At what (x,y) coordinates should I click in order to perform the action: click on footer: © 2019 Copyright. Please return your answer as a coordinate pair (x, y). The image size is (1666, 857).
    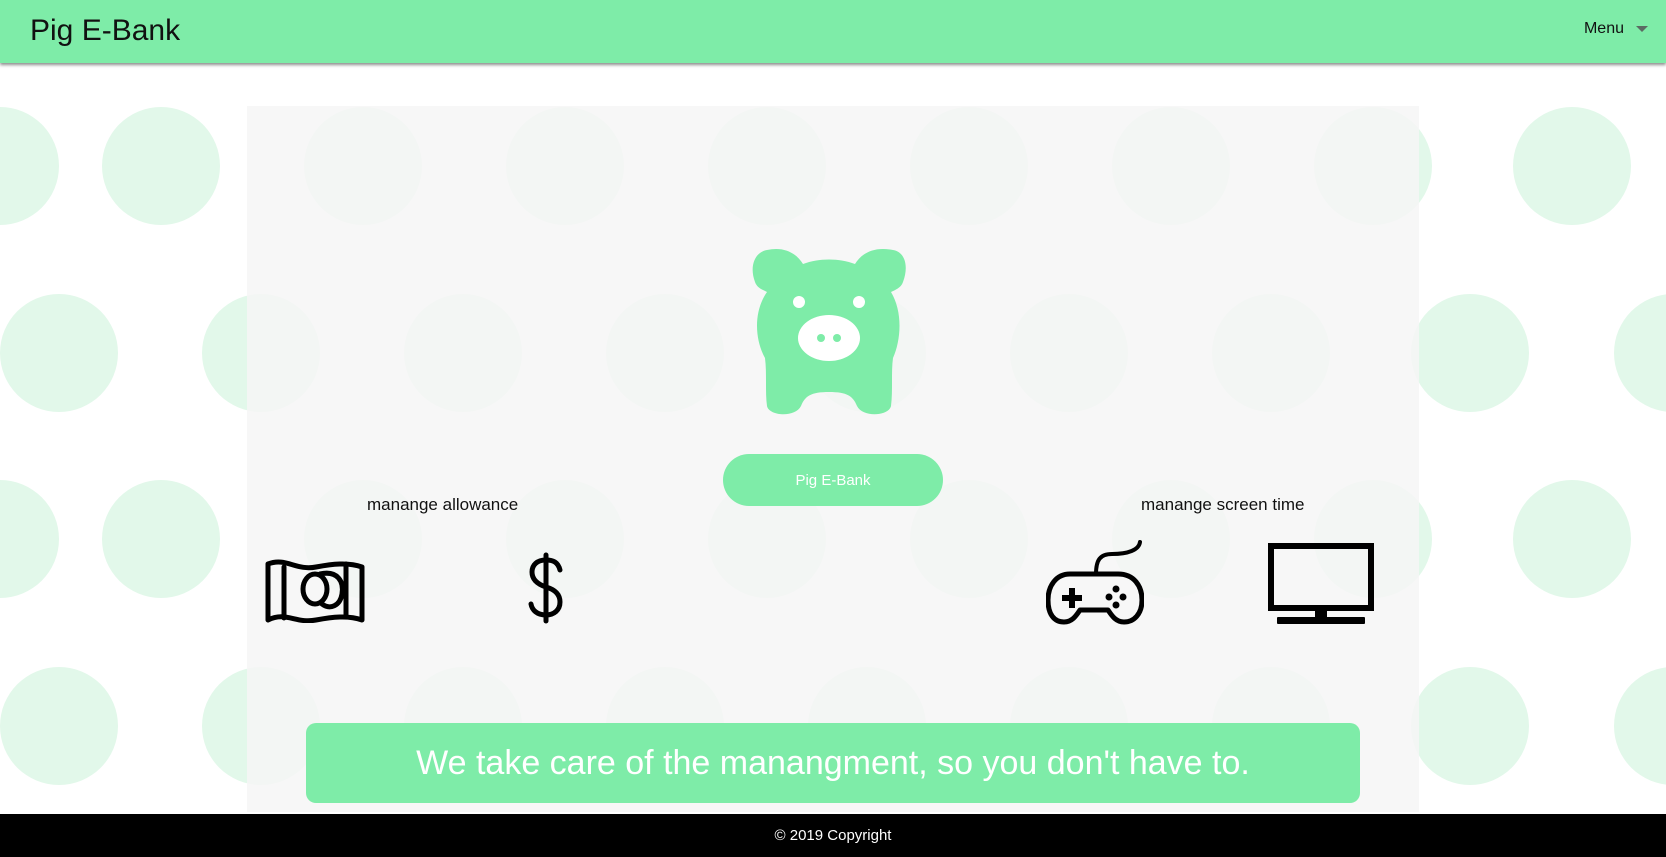
    Looking at the image, I should click on (833, 835).